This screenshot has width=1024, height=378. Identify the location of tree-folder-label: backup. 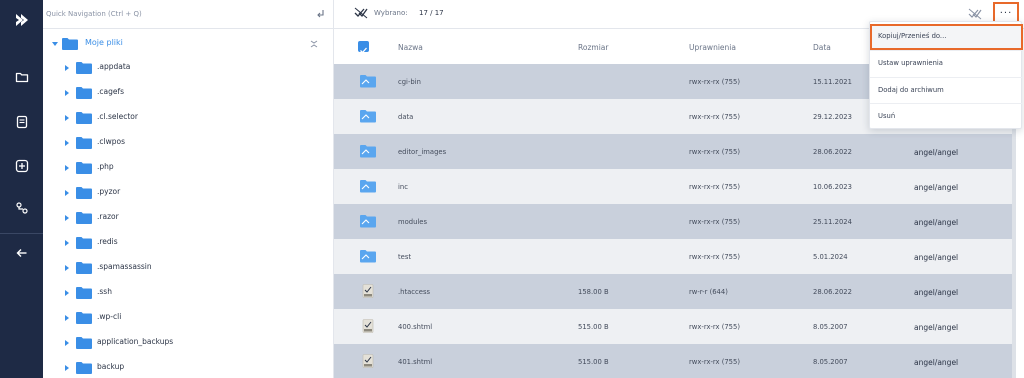
(110, 366).